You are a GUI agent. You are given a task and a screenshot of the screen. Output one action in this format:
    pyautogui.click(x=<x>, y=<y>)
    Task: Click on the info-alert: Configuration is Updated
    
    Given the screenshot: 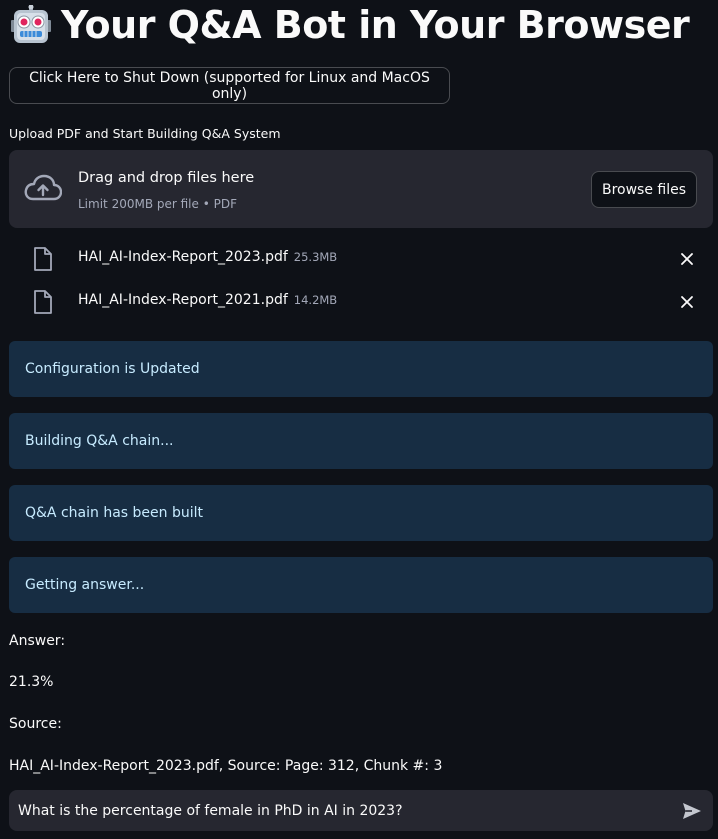 What is the action you would take?
    pyautogui.click(x=361, y=369)
    